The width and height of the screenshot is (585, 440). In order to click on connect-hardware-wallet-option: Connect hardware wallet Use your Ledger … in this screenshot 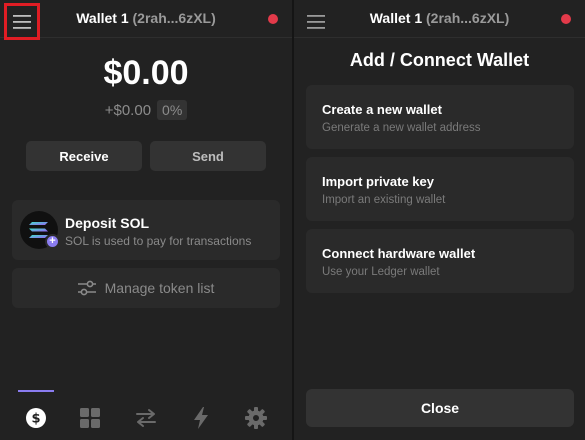, I will do `click(440, 261)`.